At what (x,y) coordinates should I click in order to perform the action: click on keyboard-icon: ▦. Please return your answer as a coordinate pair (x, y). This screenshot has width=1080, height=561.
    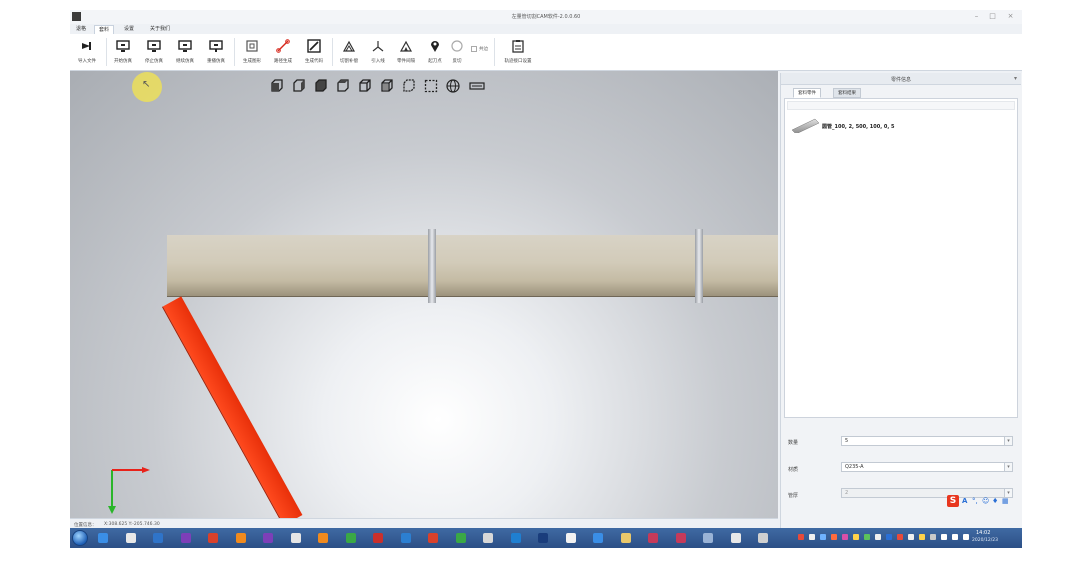
    Looking at the image, I should click on (1005, 501).